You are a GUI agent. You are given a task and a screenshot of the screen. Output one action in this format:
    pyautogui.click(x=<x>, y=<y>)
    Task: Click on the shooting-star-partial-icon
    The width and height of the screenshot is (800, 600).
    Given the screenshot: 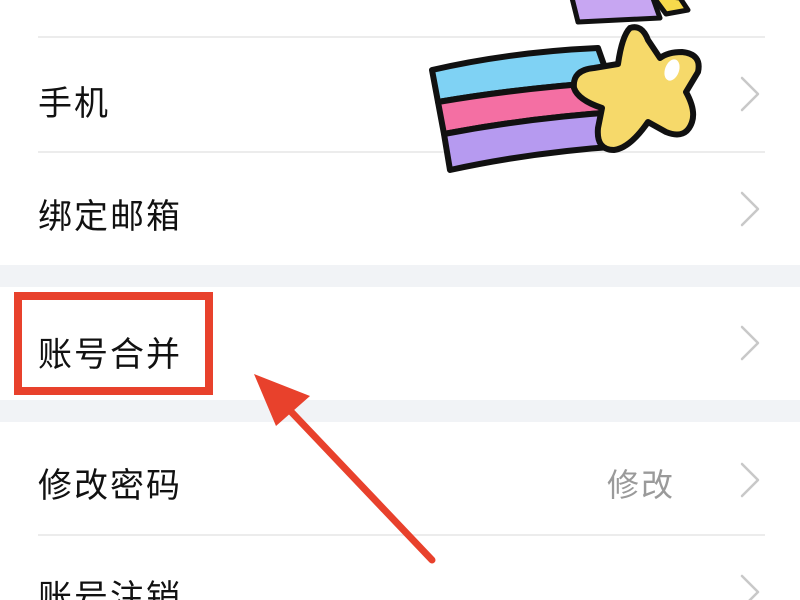 What is the action you would take?
    pyautogui.click(x=630, y=12)
    